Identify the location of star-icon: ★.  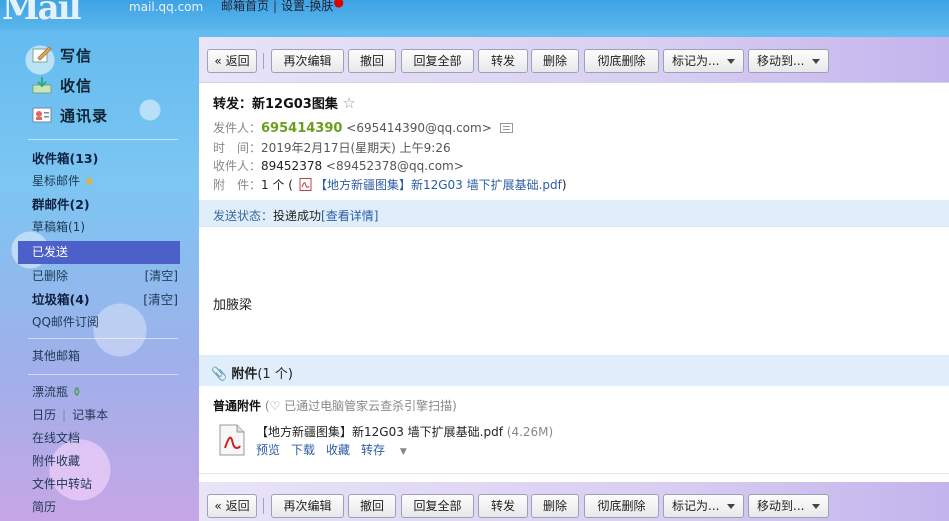
(89, 181).